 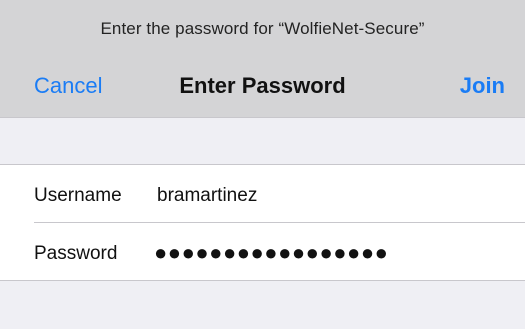 What do you see at coordinates (76, 253) in the screenshot?
I see `password-label: Password` at bounding box center [76, 253].